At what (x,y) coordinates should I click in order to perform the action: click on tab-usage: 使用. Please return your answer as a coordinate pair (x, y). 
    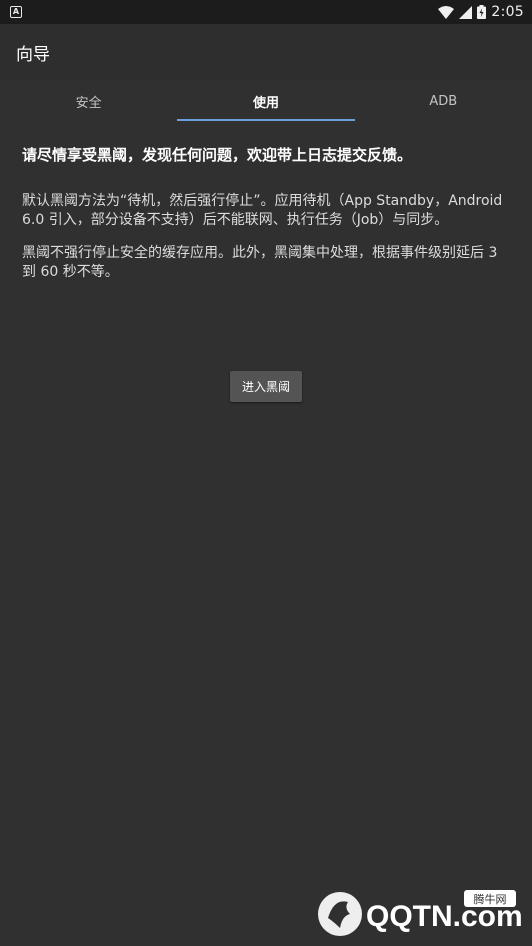
    Looking at the image, I should click on (265, 101).